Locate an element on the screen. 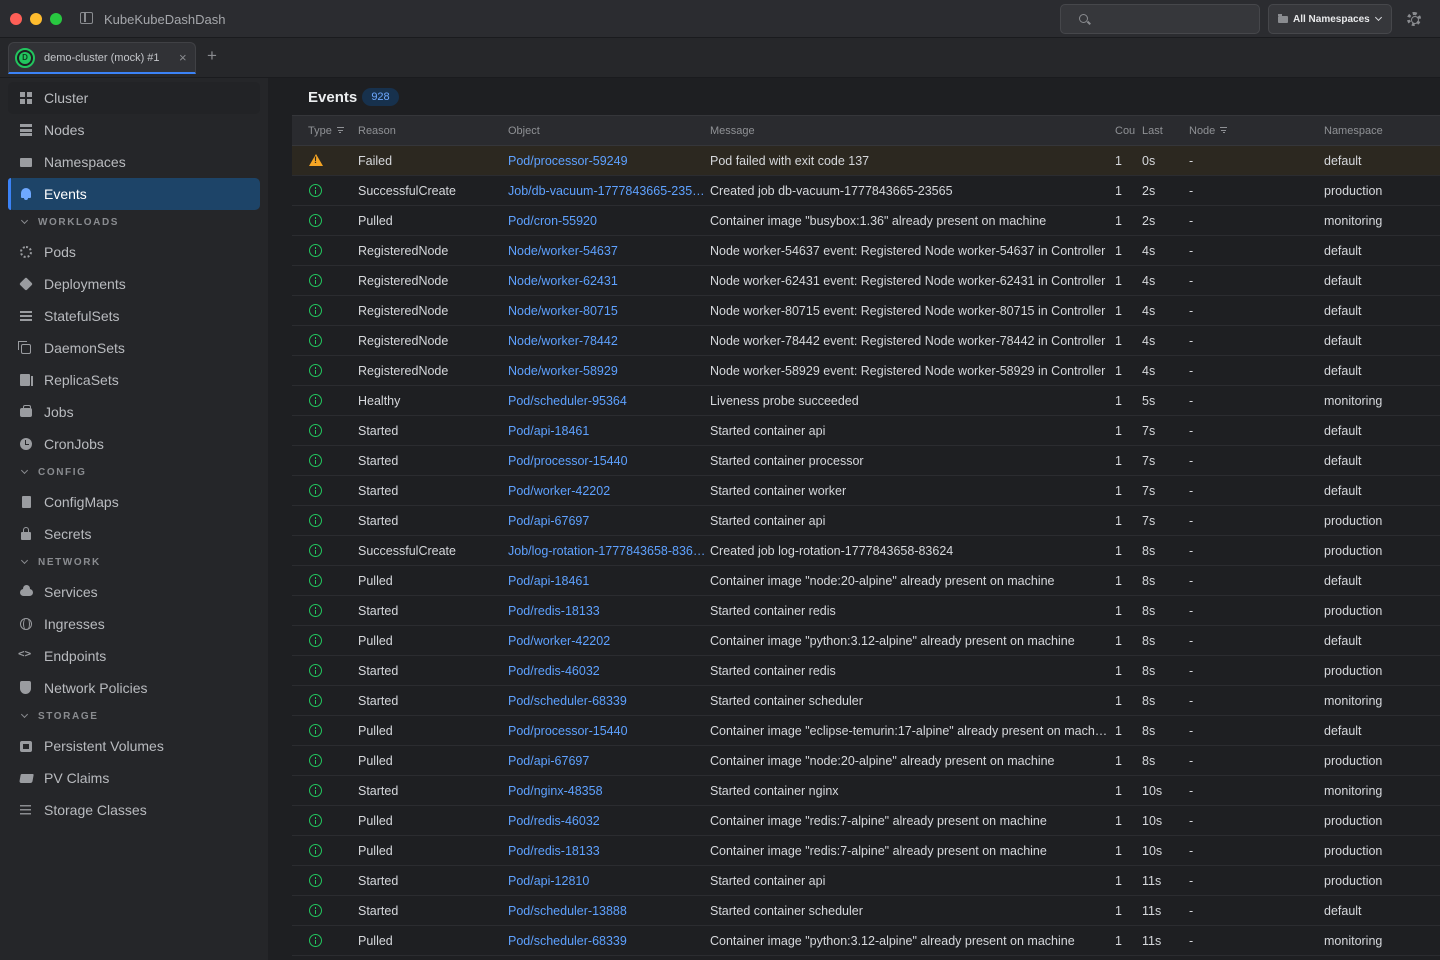 Image resolution: width=1440 pixels, height=960 pixels. event-object-link: Pod/scheduler-13888 is located at coordinates (607, 911).